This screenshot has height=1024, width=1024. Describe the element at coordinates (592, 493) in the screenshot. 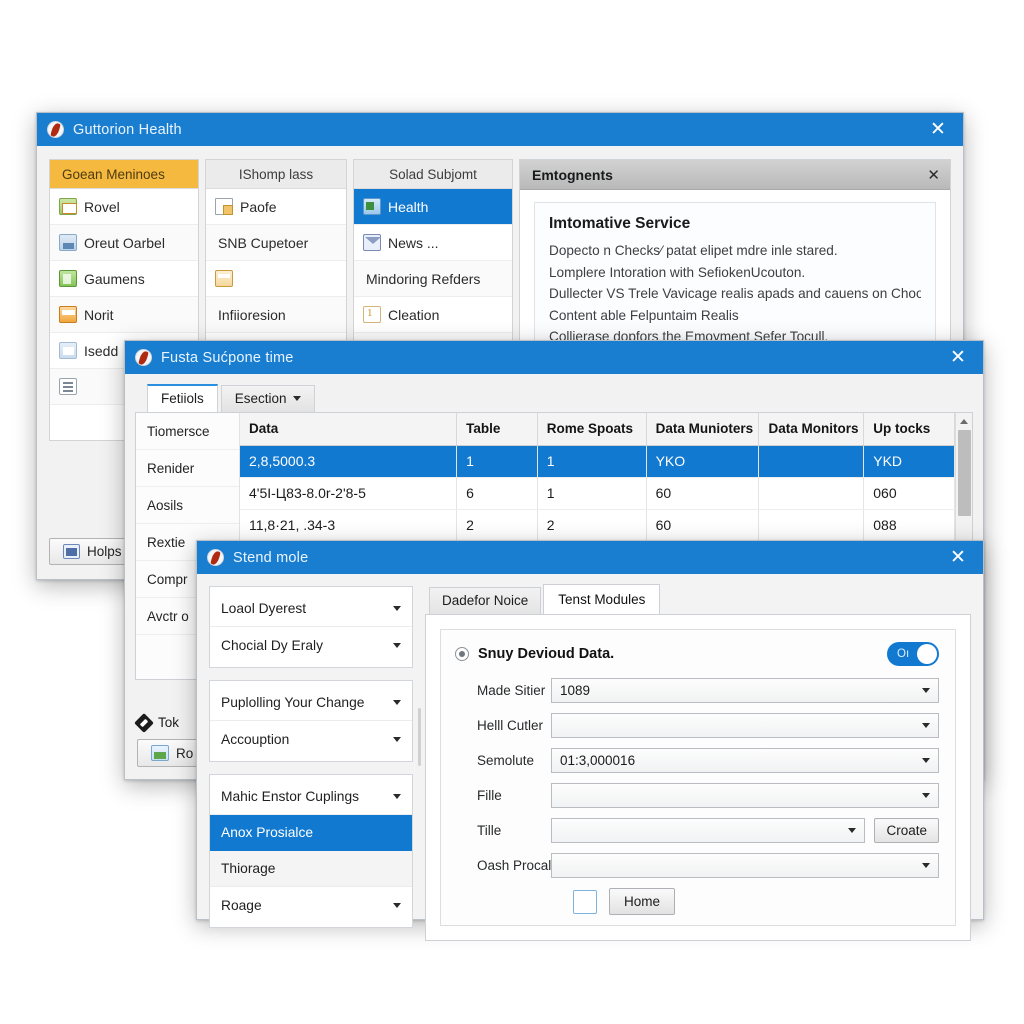

I see `grid-cell: 1` at that location.